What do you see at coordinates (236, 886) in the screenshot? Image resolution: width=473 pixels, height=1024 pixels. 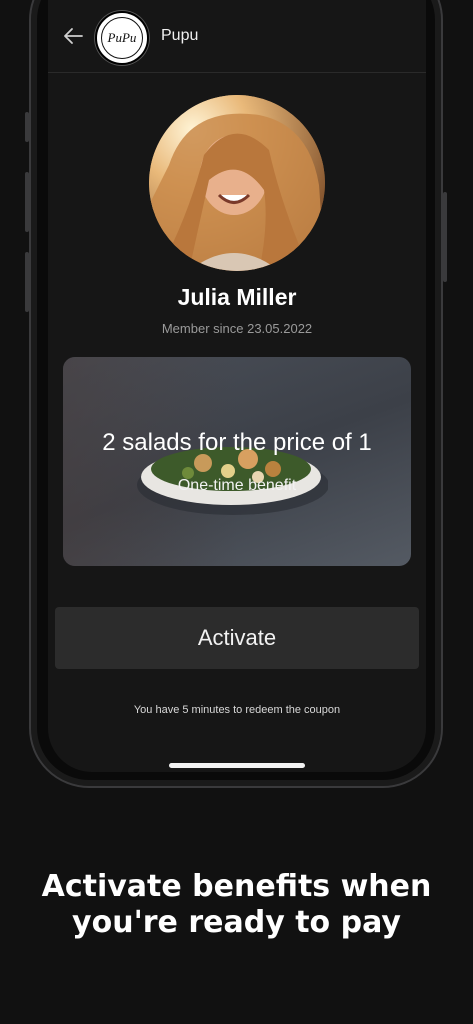 I see `promo-line-1: Activate benefits when` at bounding box center [236, 886].